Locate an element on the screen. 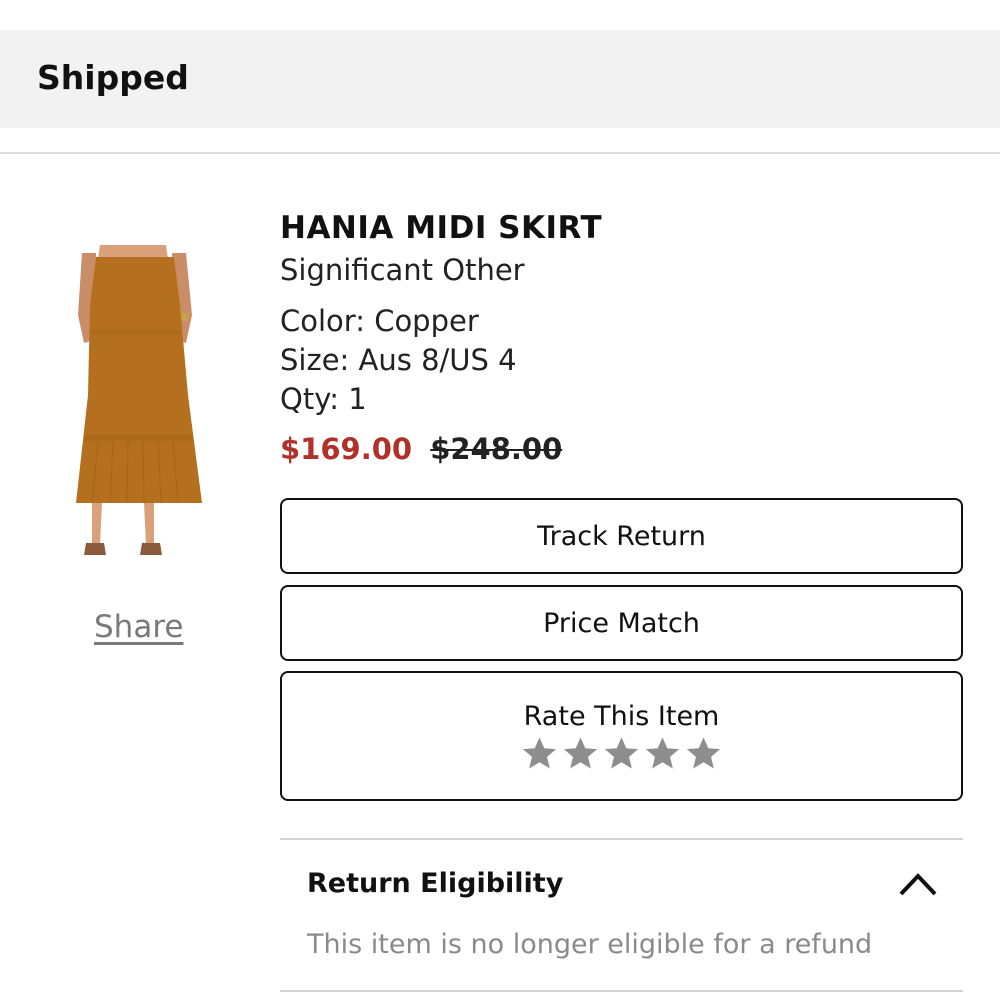 The image size is (1000, 1000). order-status-title: Shipped is located at coordinates (113, 77).